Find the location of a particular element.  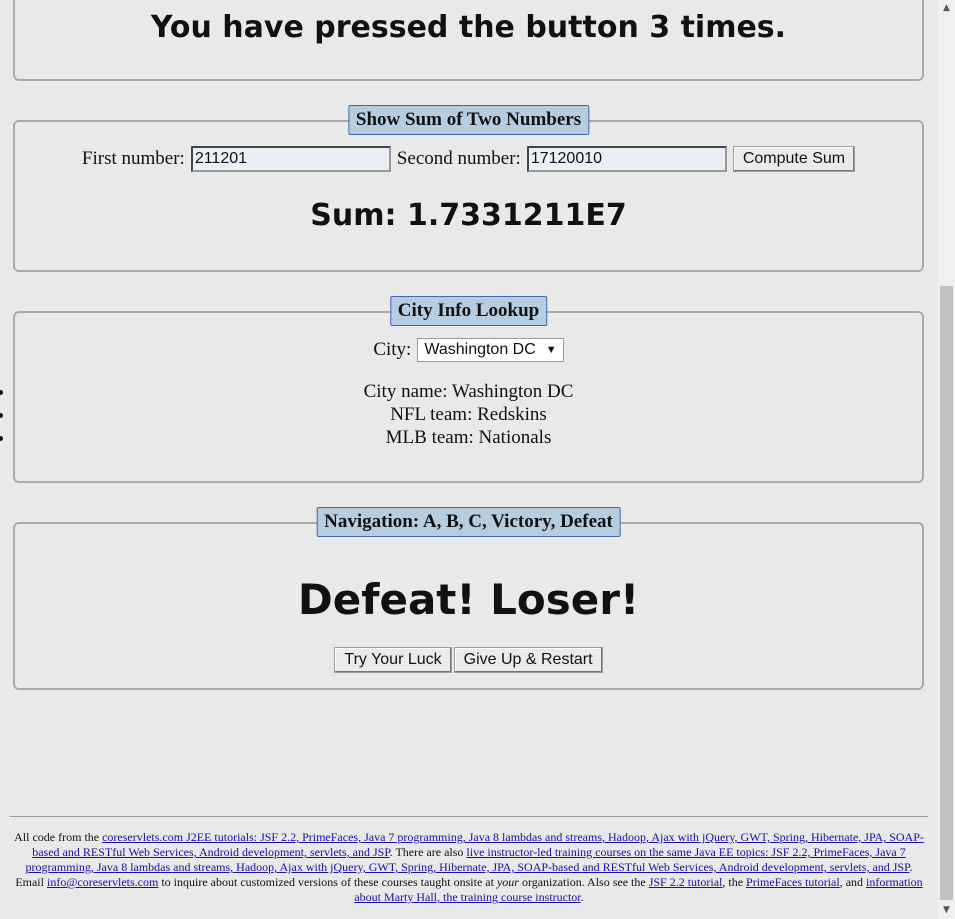

counter-message: You have pressed the button 3 times. is located at coordinates (468, 27).